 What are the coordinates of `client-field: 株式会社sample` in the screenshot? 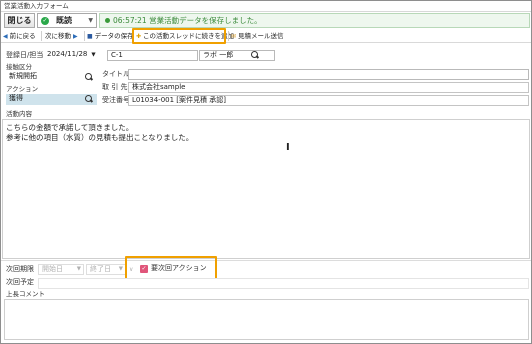 It's located at (328, 87).